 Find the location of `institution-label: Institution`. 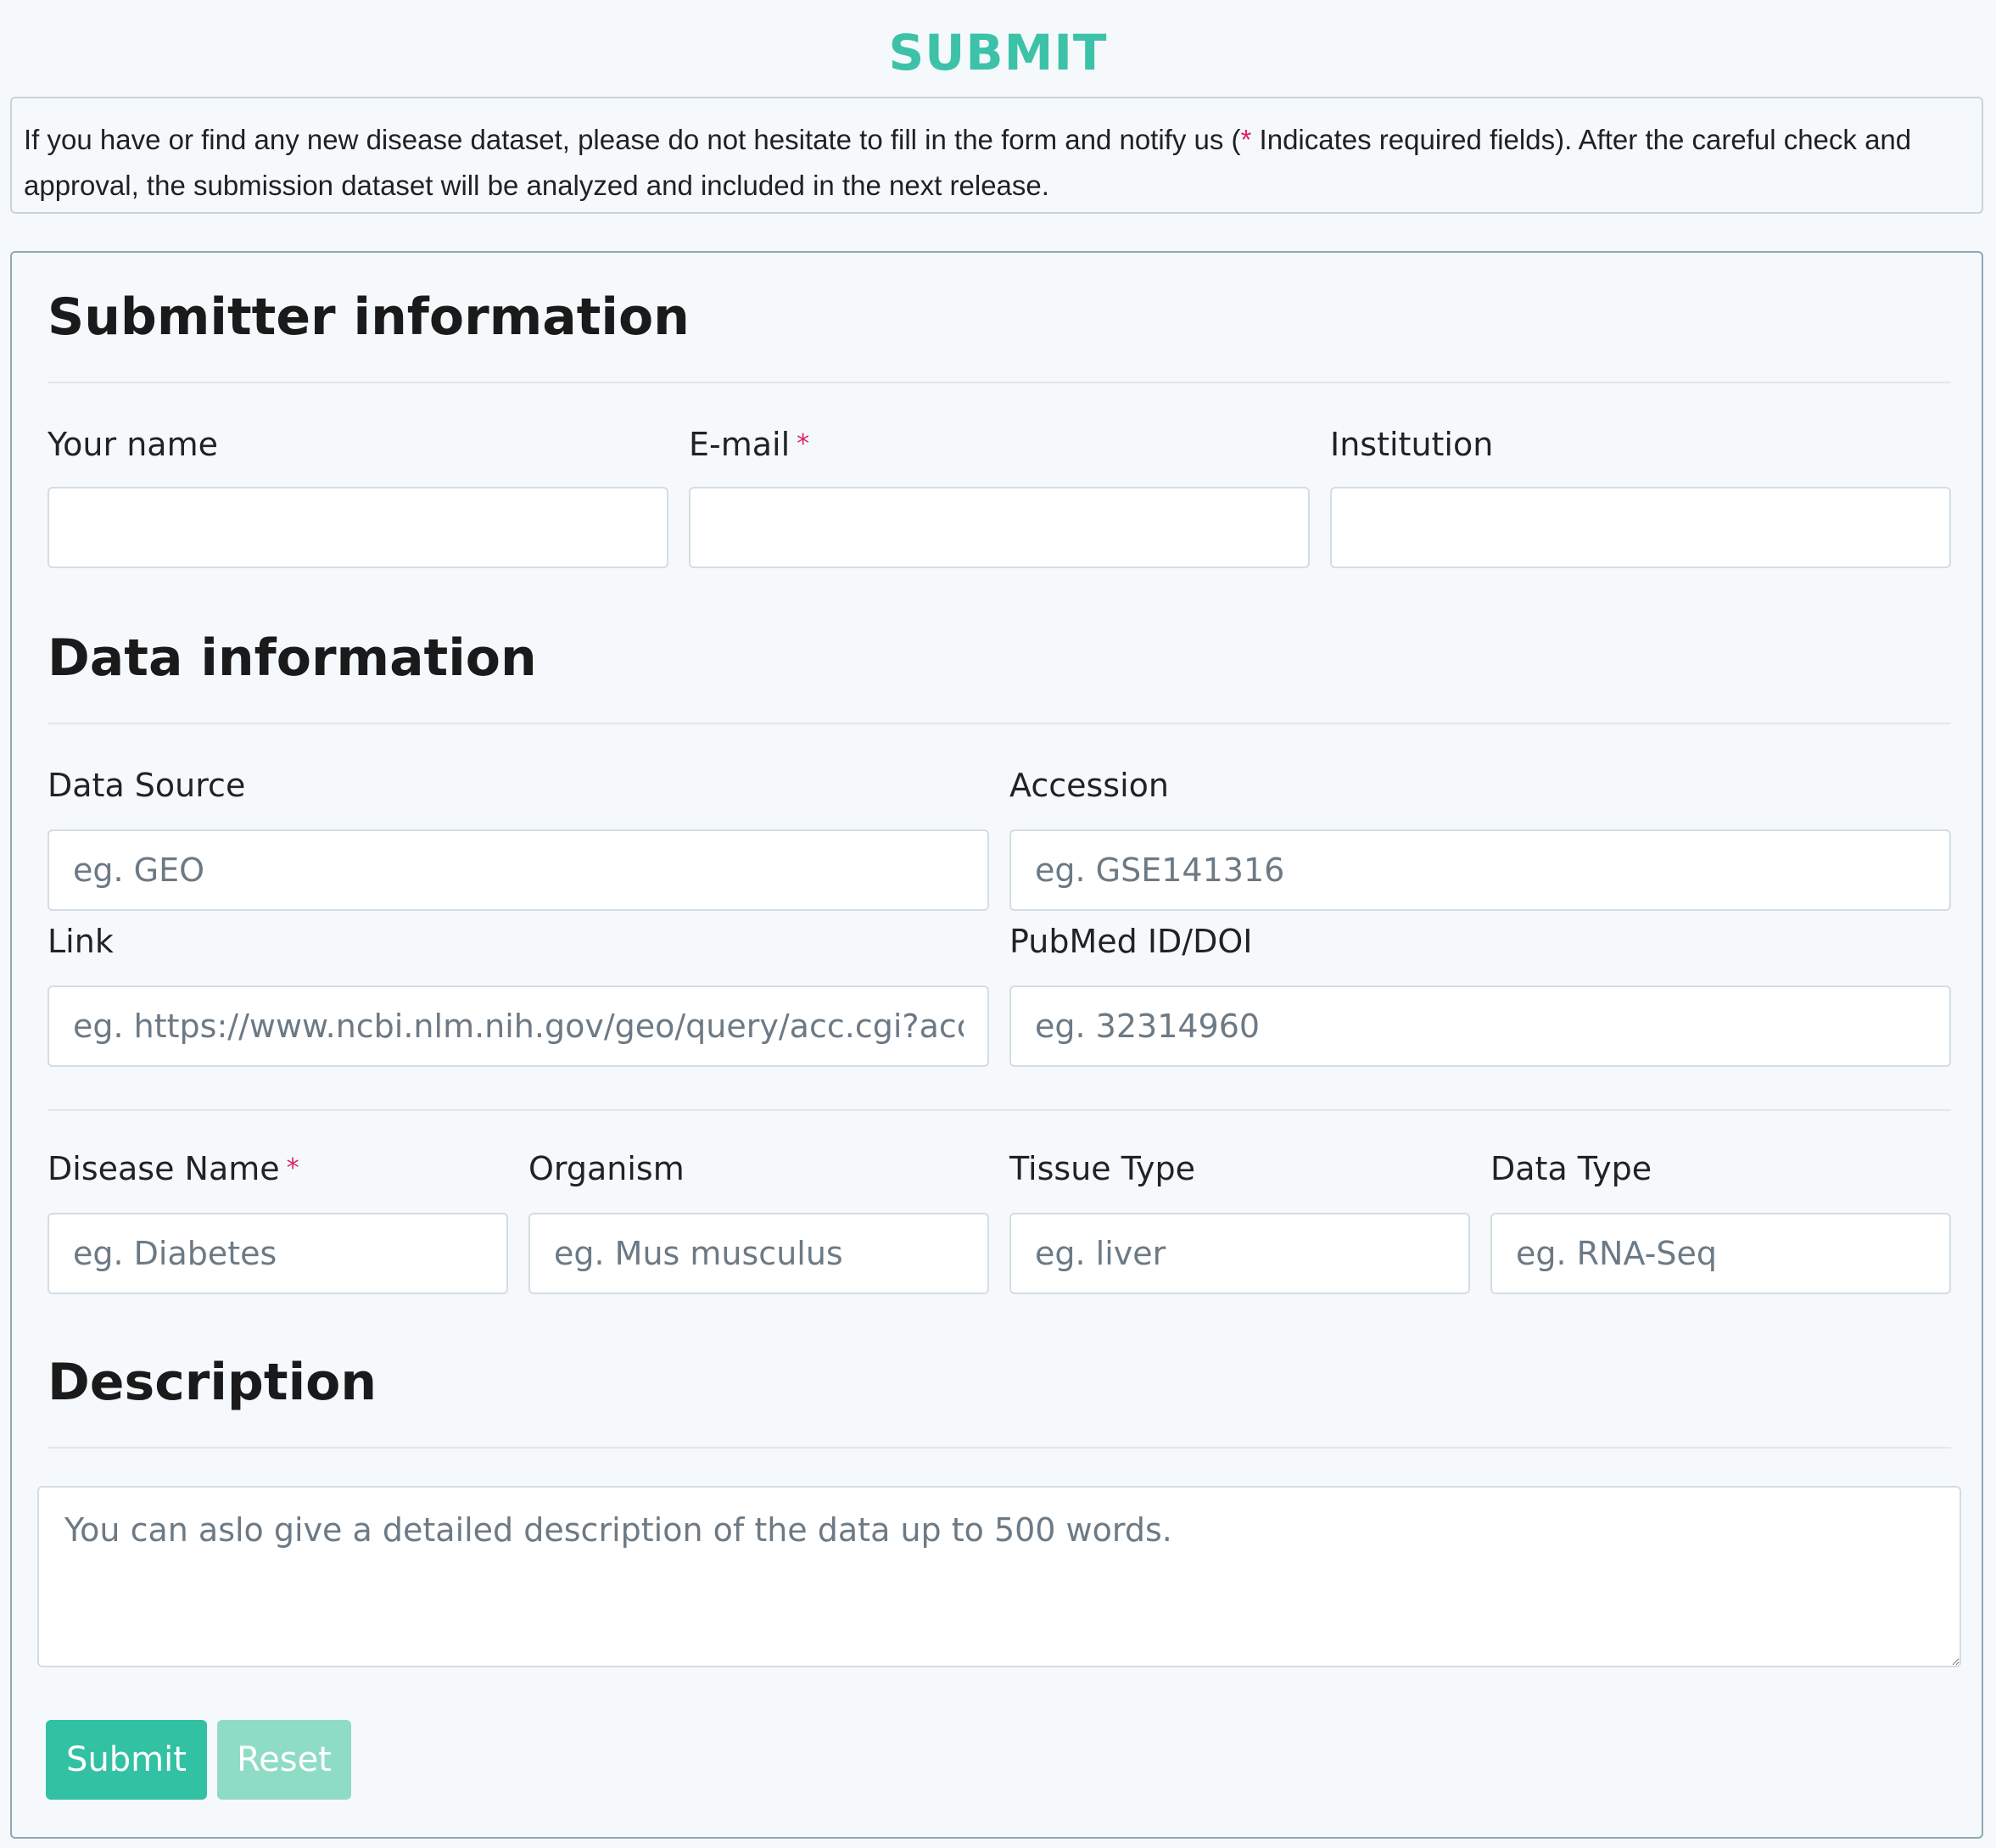

institution-label: Institution is located at coordinates (1411, 444).